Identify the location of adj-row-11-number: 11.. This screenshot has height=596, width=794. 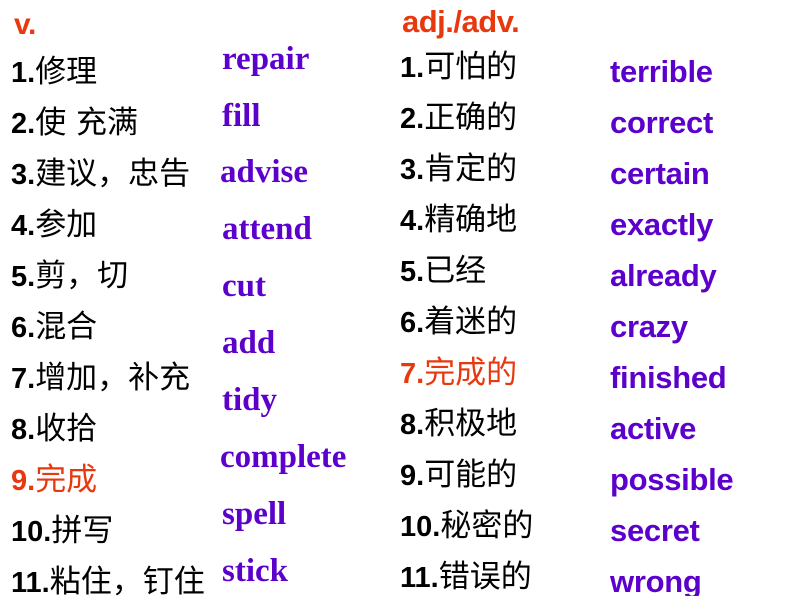
(419, 578).